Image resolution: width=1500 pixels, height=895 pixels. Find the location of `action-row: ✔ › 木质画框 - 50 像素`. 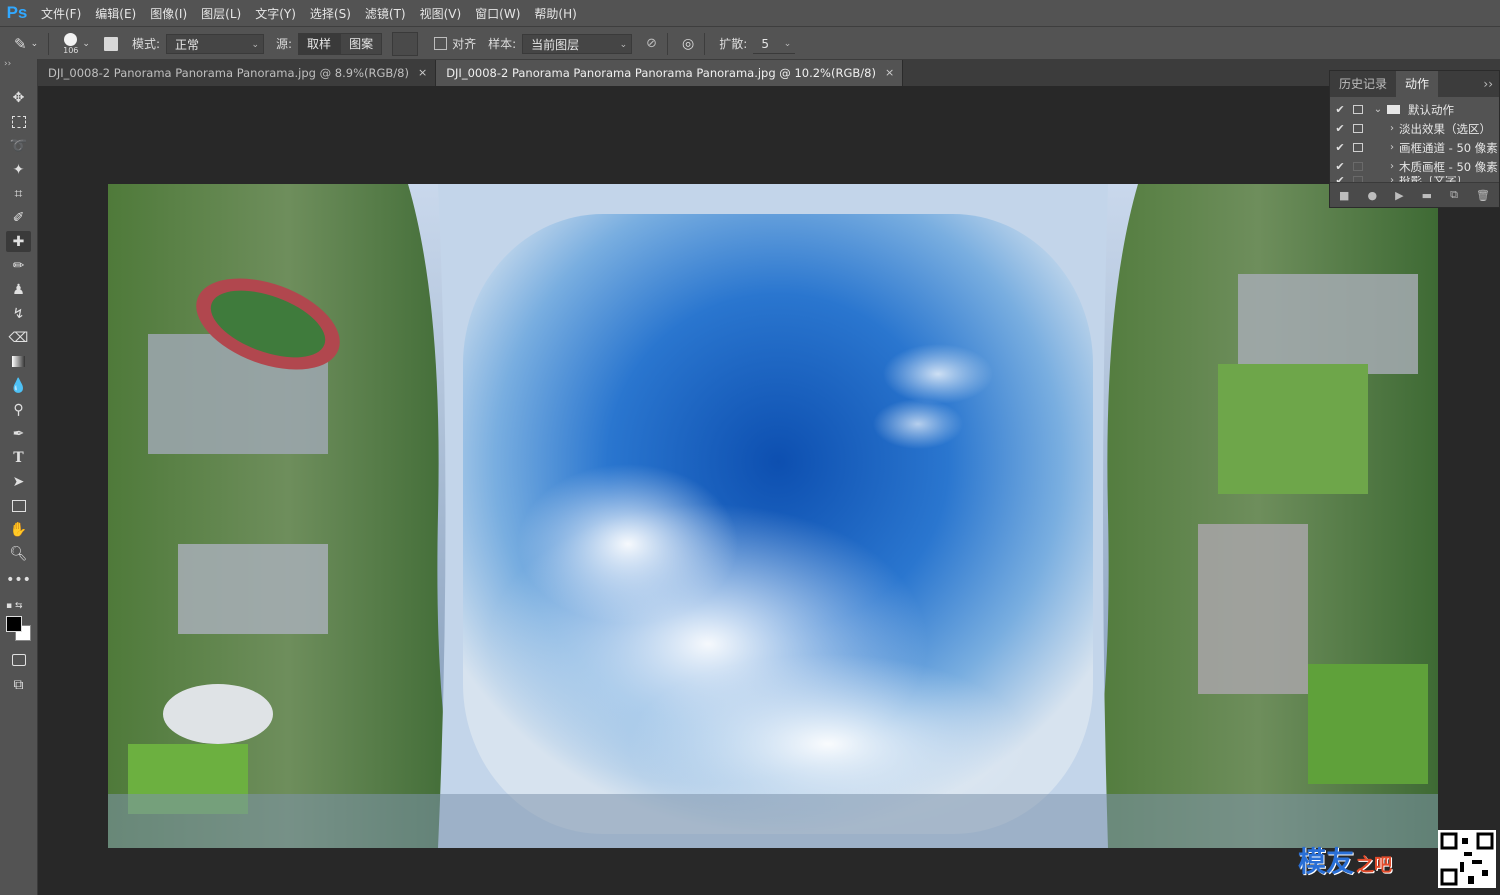

action-row: ✔ › 木质画框 - 50 像素 is located at coordinates (1414, 166).